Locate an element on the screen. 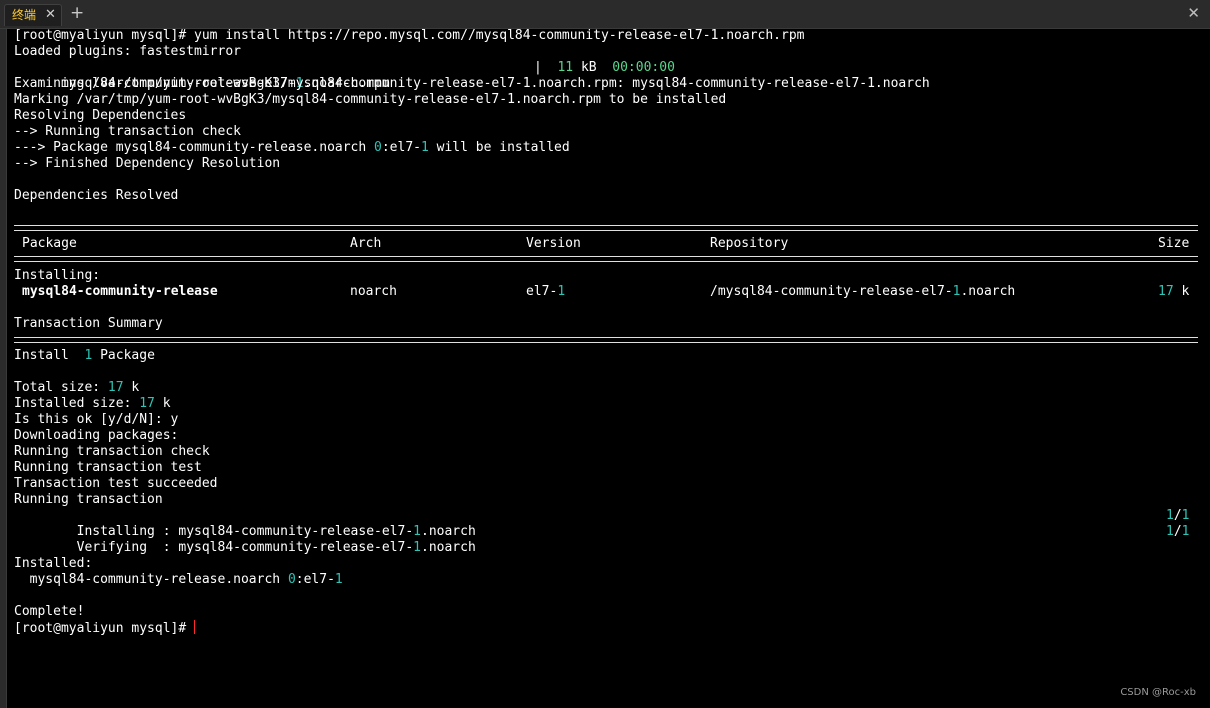  output-line: Dependencies Resolved is located at coordinates (96, 195).